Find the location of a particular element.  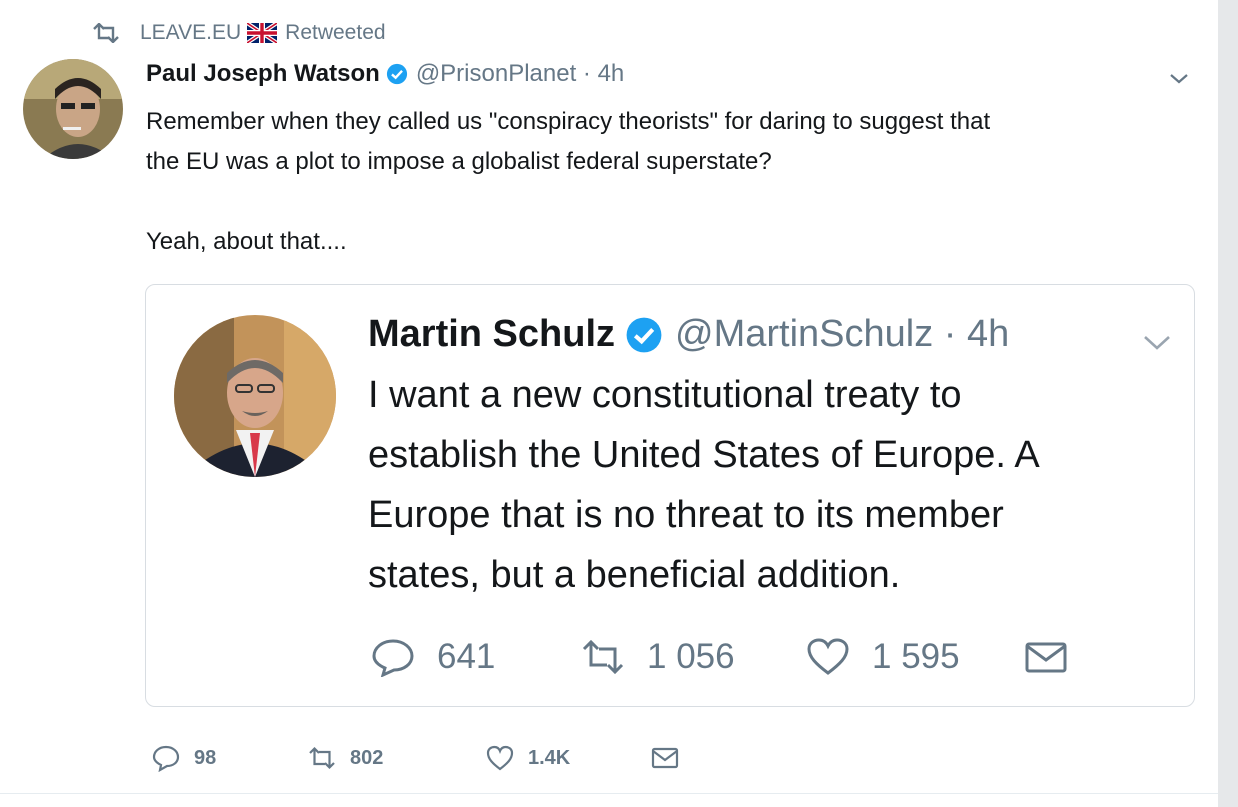

author-handle-time: @PrisonPlanet · 4h is located at coordinates (520, 74).